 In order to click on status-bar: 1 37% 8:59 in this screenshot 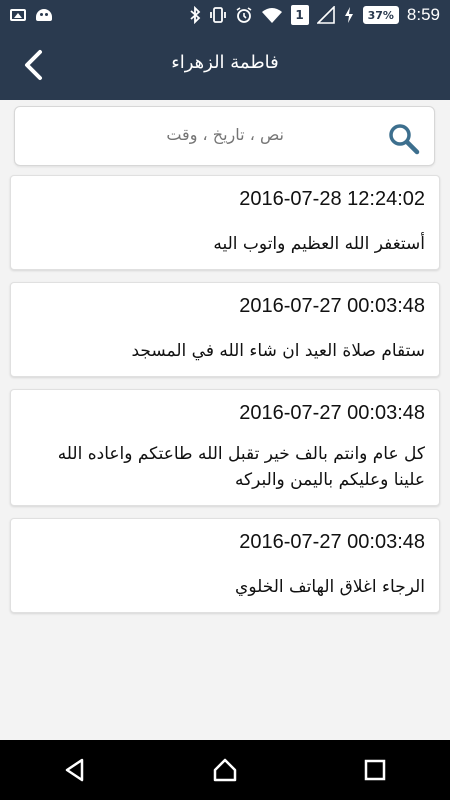, I will do `click(225, 15)`.